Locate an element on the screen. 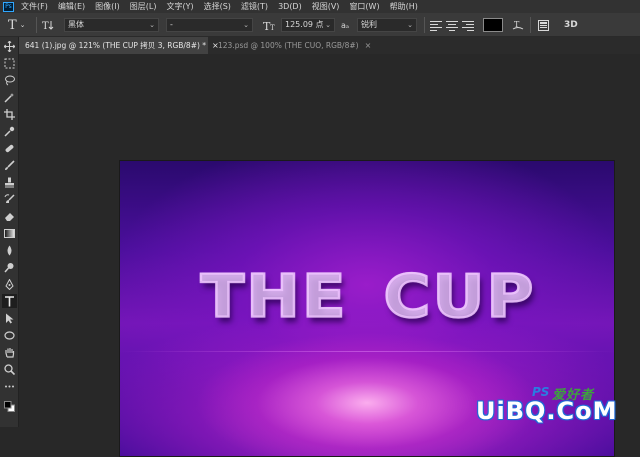  floor-horizon is located at coordinates (367, 351).